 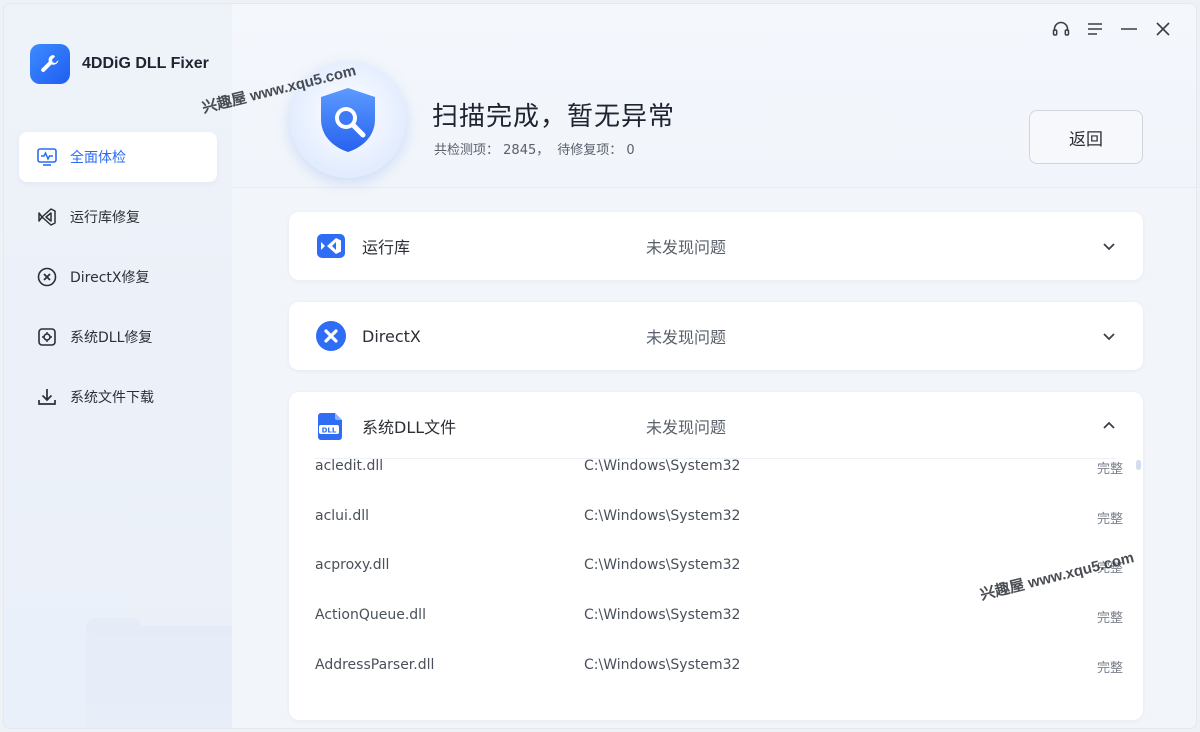 What do you see at coordinates (331, 336) in the screenshot?
I see `directx-badge-icon` at bounding box center [331, 336].